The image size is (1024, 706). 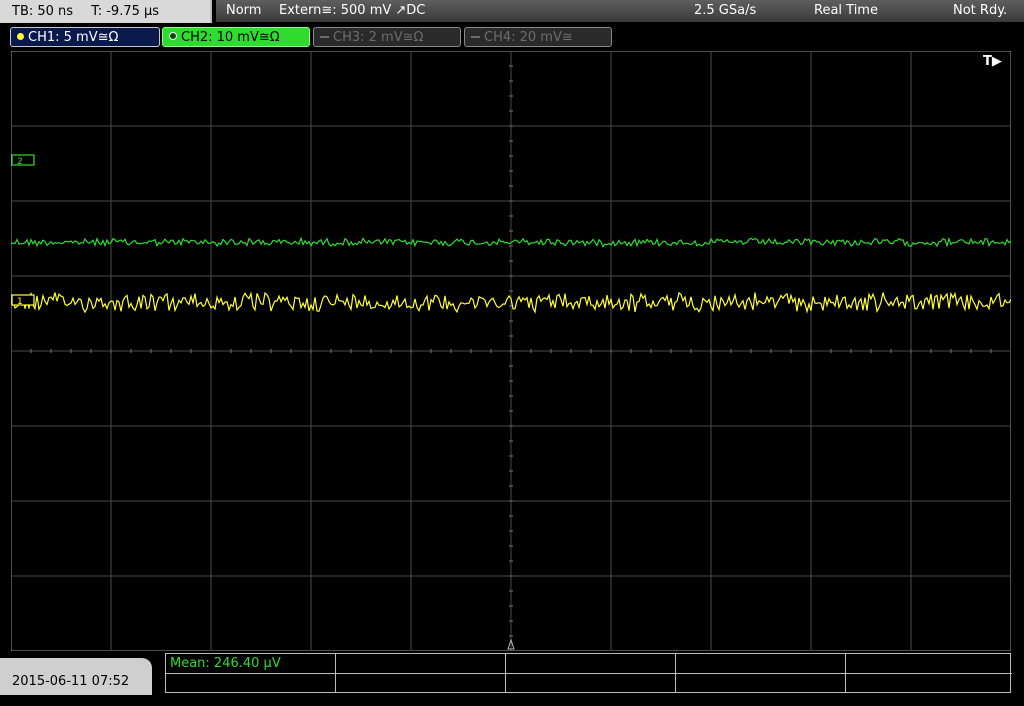 I want to click on channel-3-dash-icon, so click(x=324, y=37).